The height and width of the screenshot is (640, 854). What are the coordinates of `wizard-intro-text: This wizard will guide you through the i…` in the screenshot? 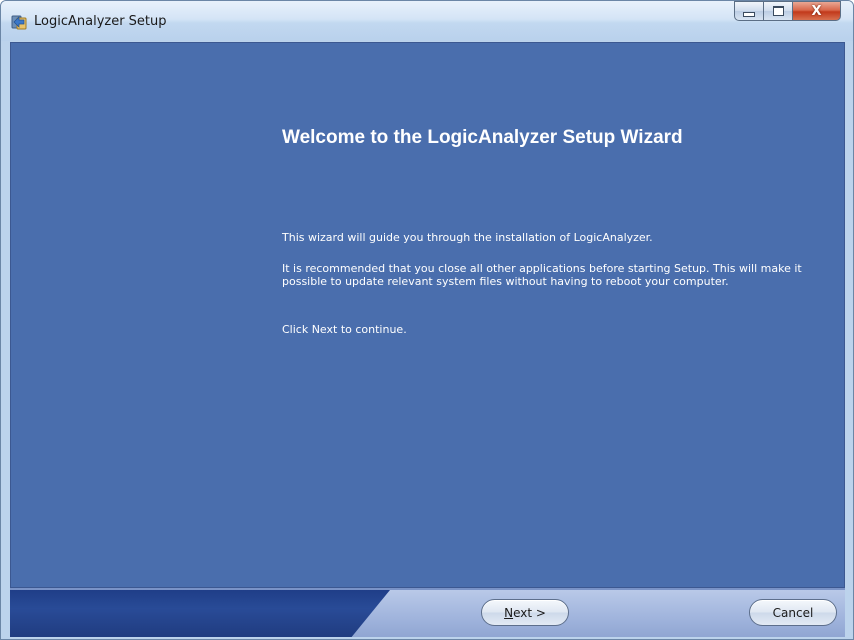 It's located at (467, 237).